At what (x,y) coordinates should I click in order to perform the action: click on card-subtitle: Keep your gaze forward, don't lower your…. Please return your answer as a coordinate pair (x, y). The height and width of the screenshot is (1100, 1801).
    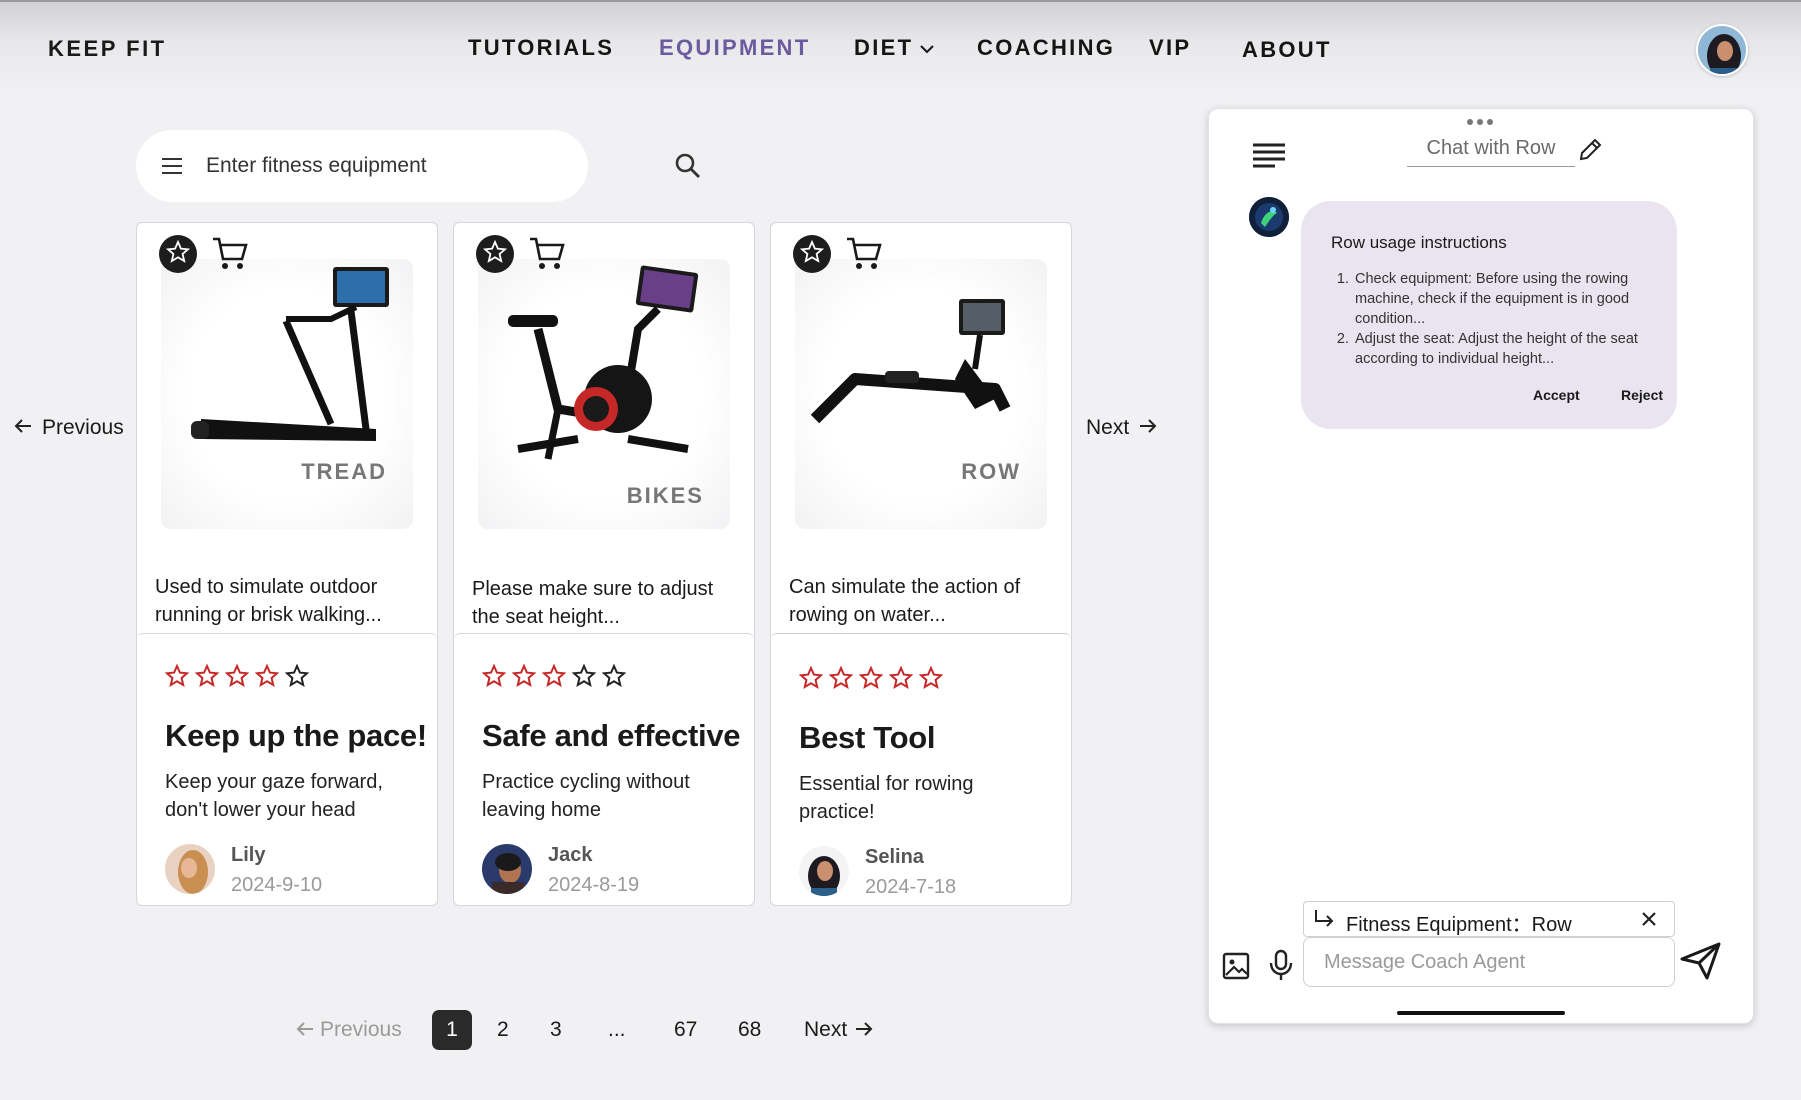
    Looking at the image, I should click on (274, 796).